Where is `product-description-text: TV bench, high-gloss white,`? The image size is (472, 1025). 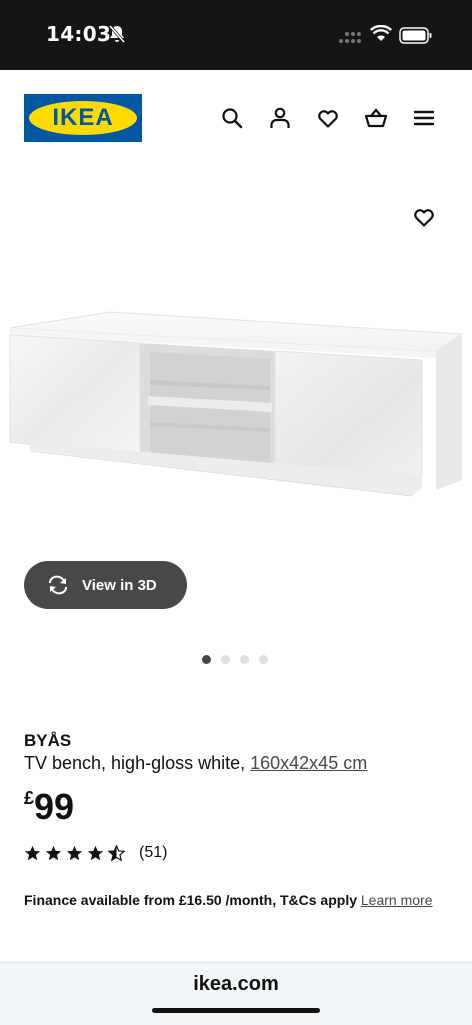
product-description-text: TV bench, high-gloss white, is located at coordinates (137, 763).